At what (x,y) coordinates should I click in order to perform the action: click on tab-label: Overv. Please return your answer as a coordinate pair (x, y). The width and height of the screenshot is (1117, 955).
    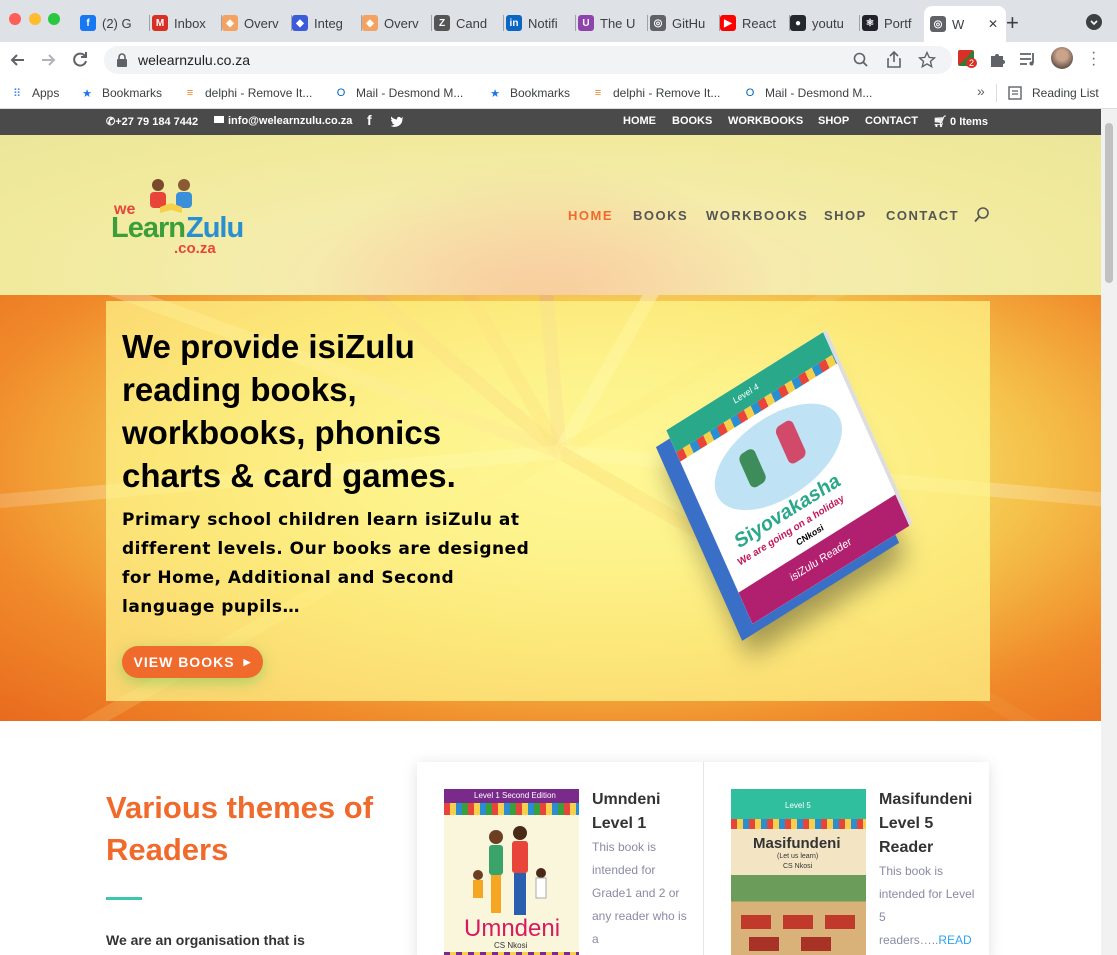
    Looking at the image, I should click on (401, 23).